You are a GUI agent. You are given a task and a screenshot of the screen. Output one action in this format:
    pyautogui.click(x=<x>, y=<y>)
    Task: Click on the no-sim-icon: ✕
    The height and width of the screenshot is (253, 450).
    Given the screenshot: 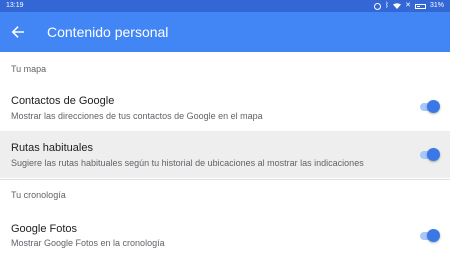 What is the action you would take?
    pyautogui.click(x=408, y=5)
    